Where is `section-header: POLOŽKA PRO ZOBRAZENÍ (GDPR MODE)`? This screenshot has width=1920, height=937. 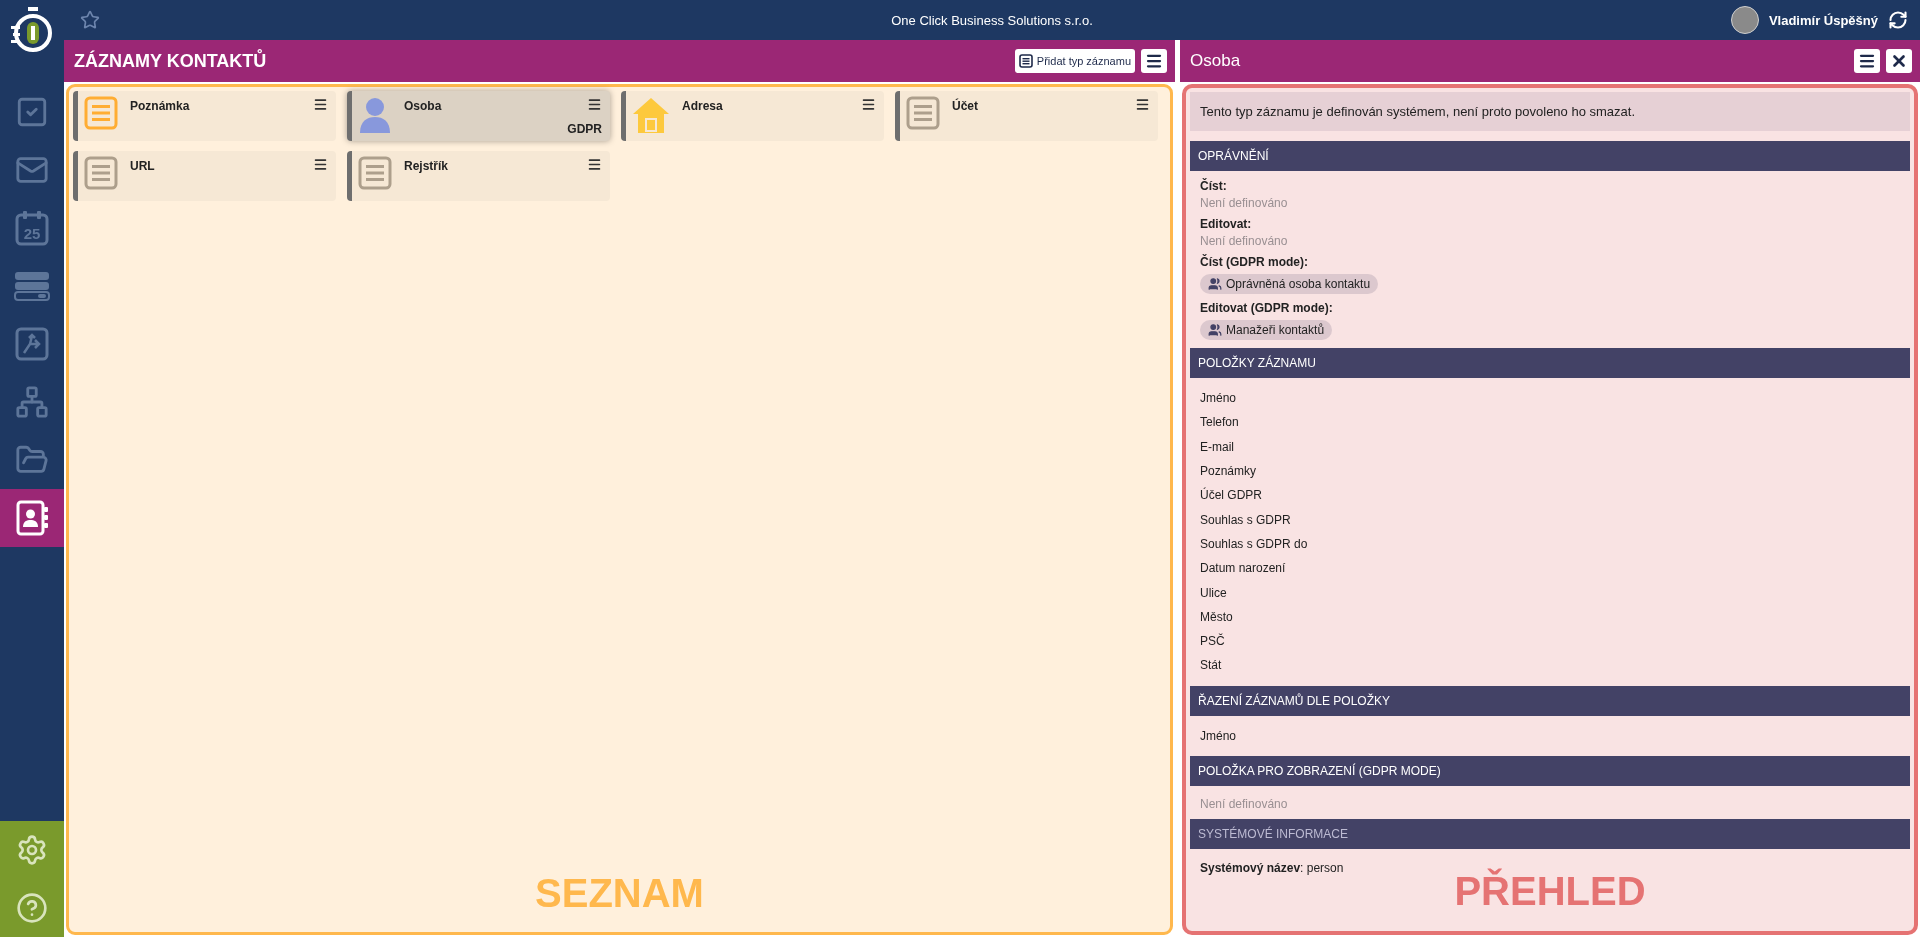
section-header: POLOŽKA PRO ZOBRAZENÍ (GDPR MODE) is located at coordinates (1550, 770).